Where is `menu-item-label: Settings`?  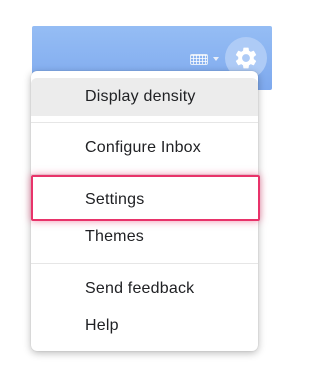 menu-item-label: Settings is located at coordinates (115, 199).